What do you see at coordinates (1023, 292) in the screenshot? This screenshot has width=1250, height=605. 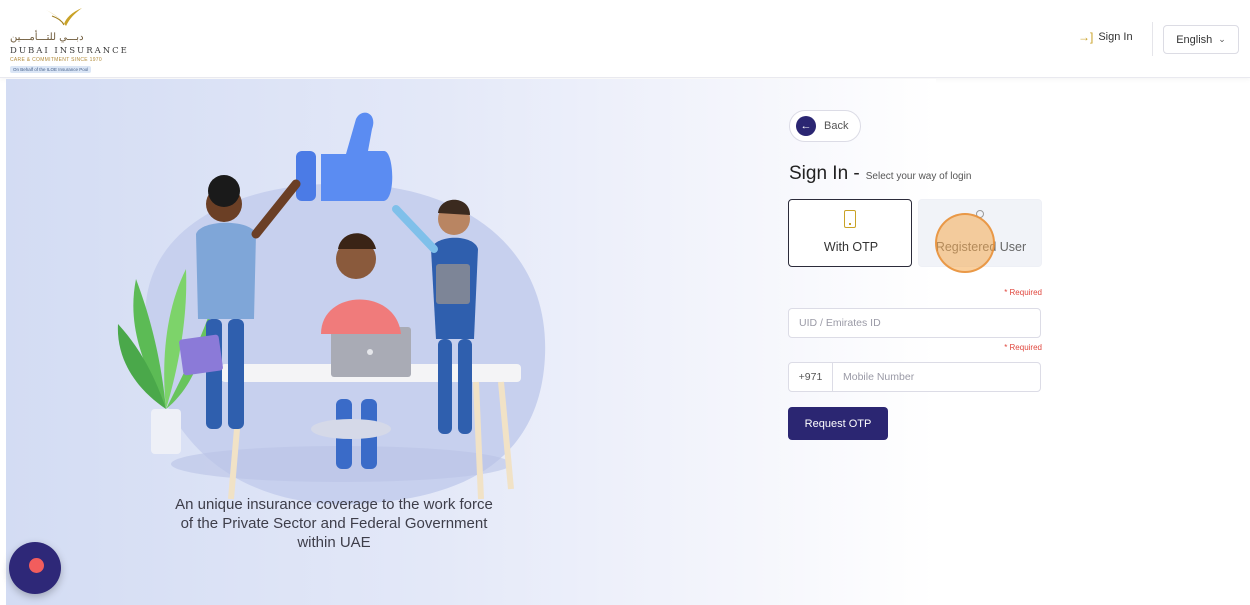 I see `uid-required-label: * Required` at bounding box center [1023, 292].